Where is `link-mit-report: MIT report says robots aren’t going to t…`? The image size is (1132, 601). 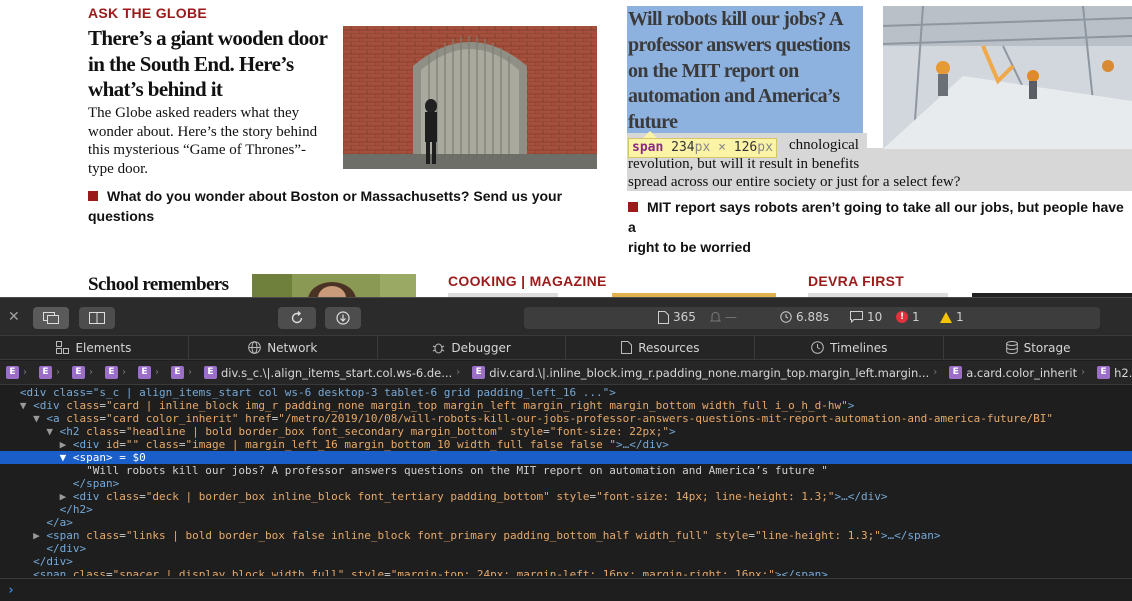
link-mit-report: MIT report says robots aren’t going to t… is located at coordinates (880, 227).